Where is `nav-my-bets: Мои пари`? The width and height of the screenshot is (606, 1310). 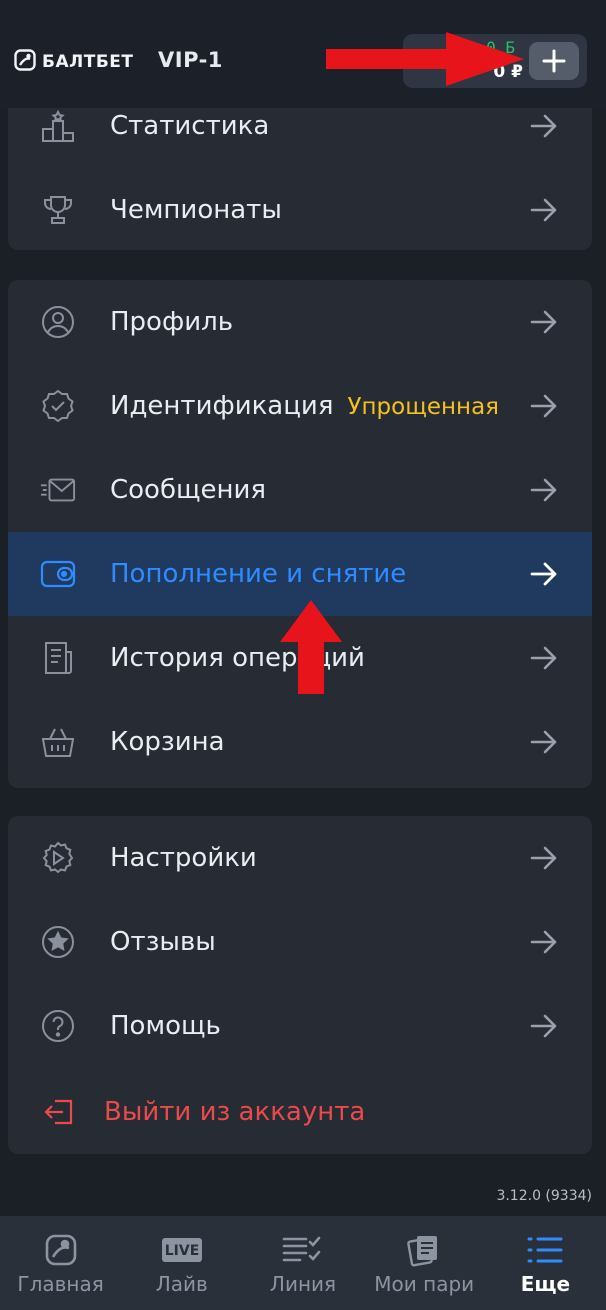 nav-my-bets: Мои пари is located at coordinates (424, 1263).